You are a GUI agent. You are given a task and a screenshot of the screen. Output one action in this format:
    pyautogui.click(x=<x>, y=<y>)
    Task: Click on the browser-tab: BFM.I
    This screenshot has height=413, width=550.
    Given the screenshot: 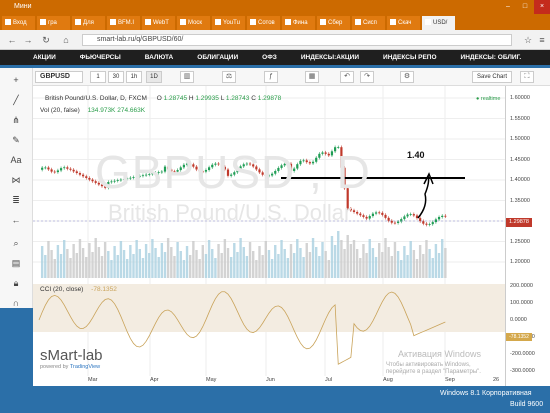 What is the action you would take?
    pyautogui.click(x=123, y=23)
    